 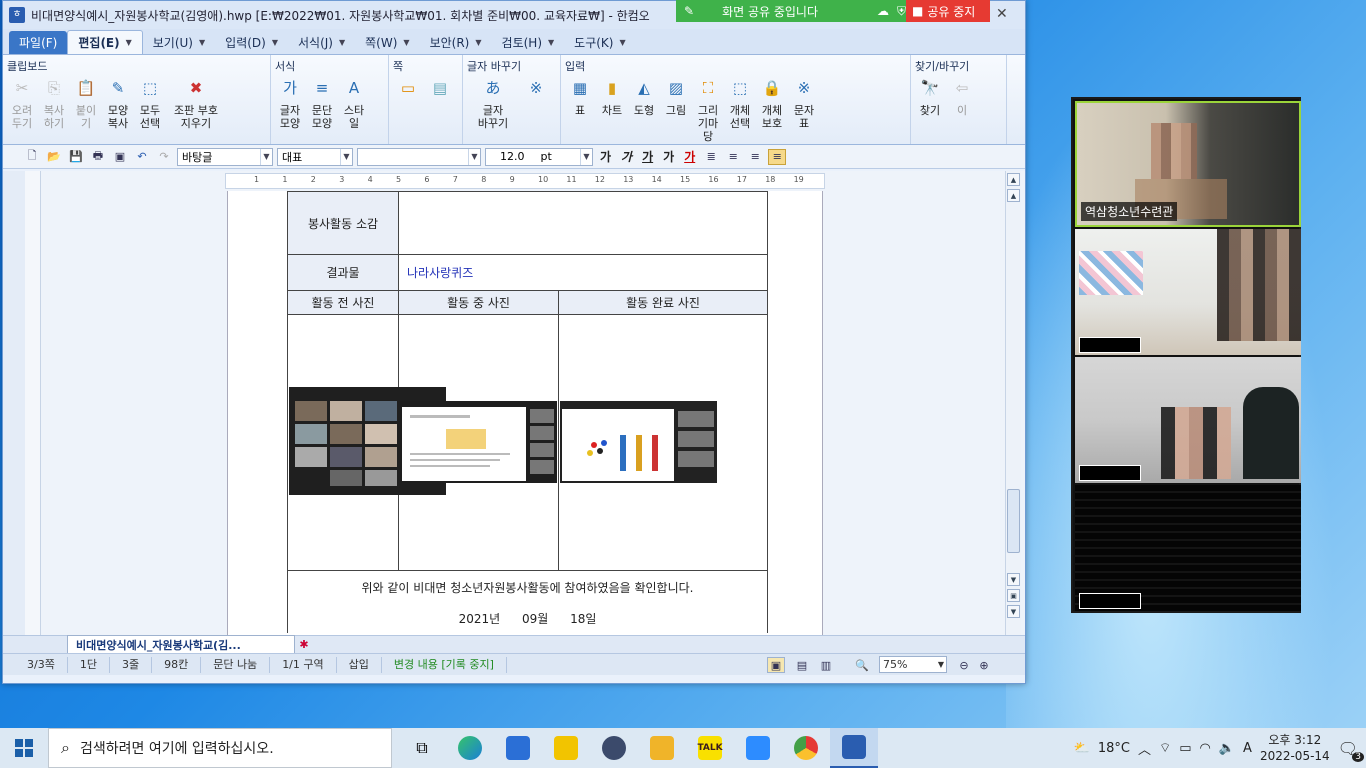 I want to click on edge-icon, so click(x=470, y=748).